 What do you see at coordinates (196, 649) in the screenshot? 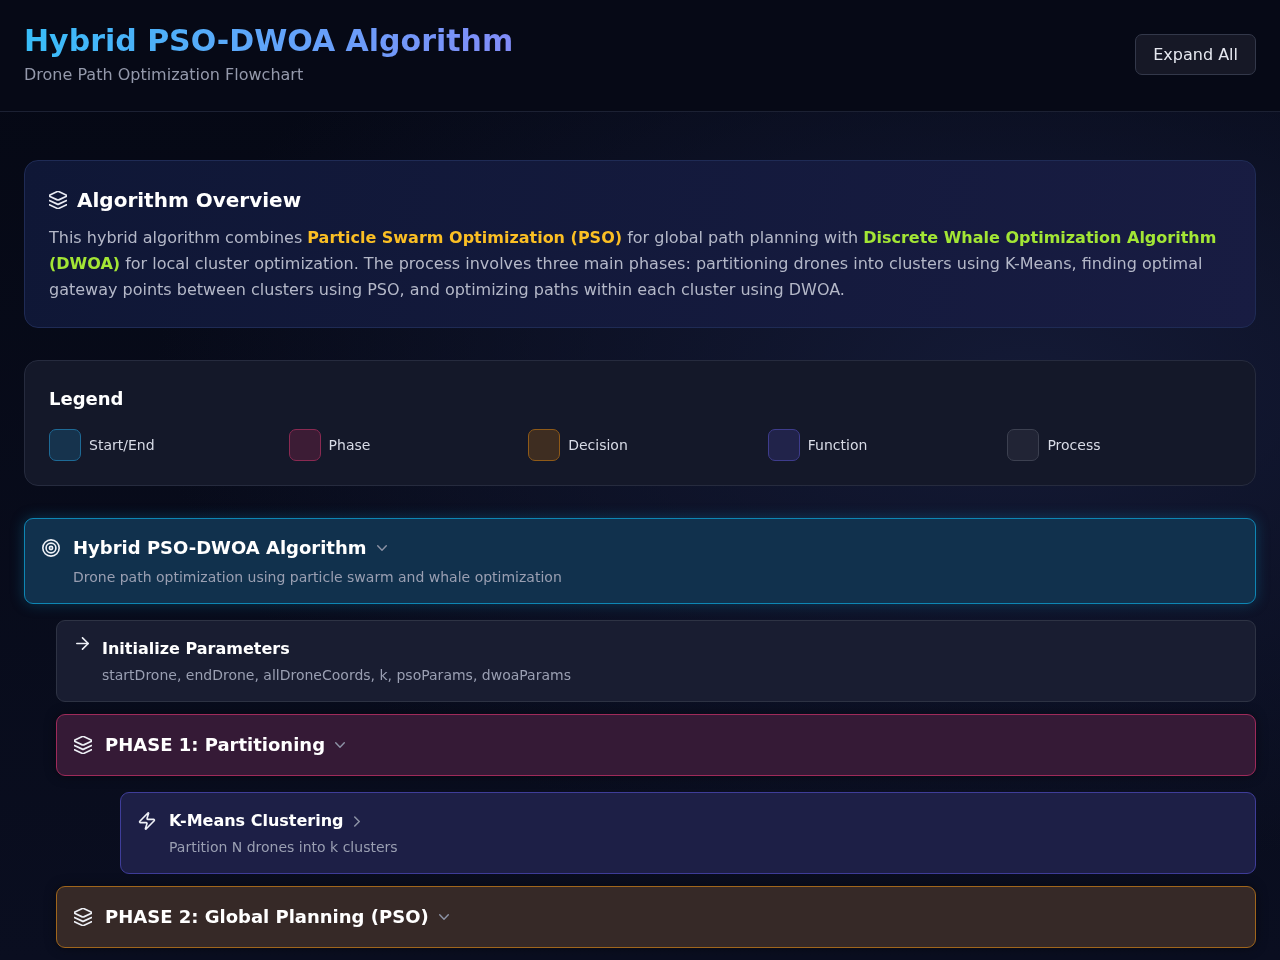
I see `node-title: Initialize Parameters` at bounding box center [196, 649].